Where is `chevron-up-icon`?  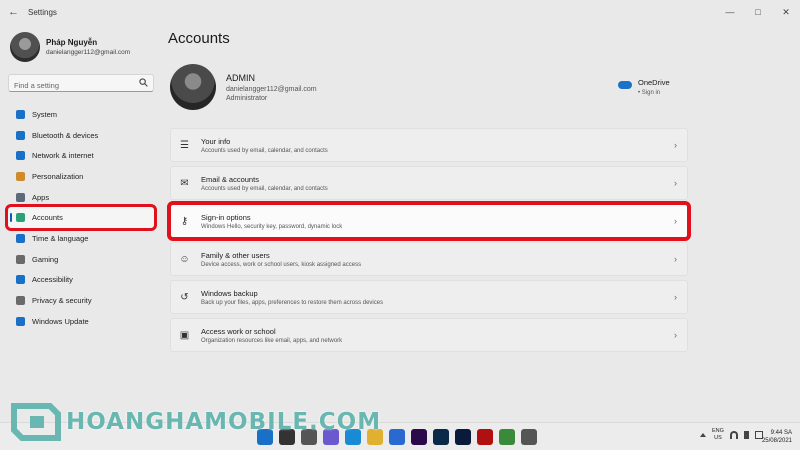 chevron-up-icon is located at coordinates (703, 435).